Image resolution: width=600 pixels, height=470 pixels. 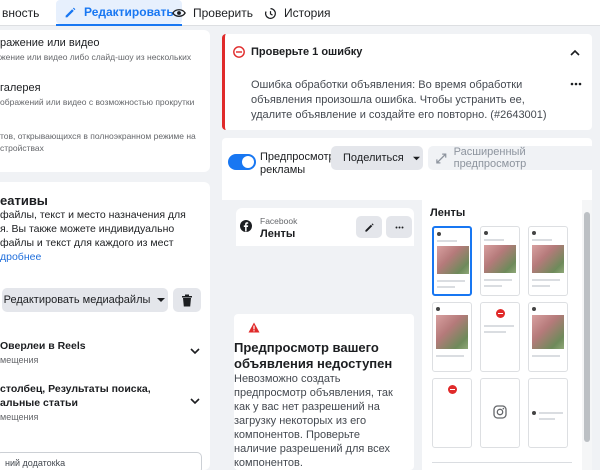 What do you see at coordinates (43, 346) in the screenshot?
I see `placement-reels-title: Оверлеи в Reels` at bounding box center [43, 346].